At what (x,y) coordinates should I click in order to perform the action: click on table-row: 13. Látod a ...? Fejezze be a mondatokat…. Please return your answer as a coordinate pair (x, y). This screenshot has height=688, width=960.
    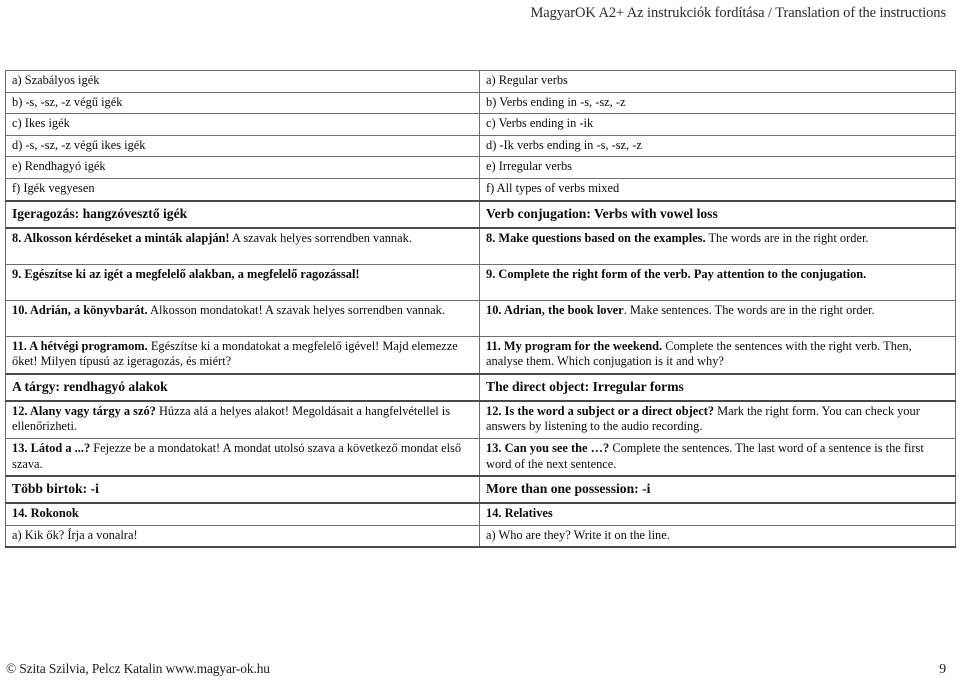
    Looking at the image, I should click on (480, 457).